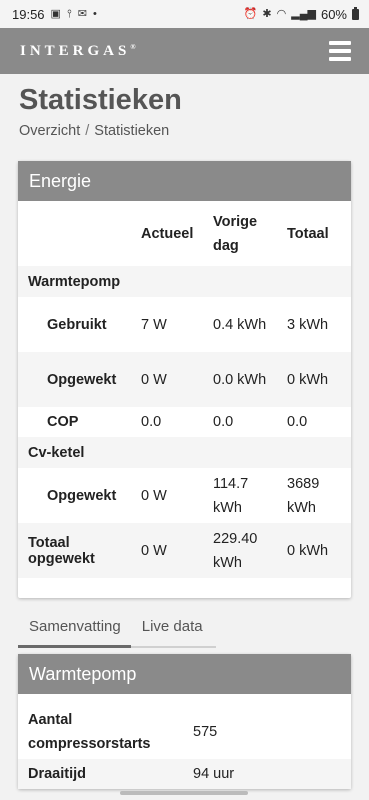 Image resolution: width=369 pixels, height=800 pixels. What do you see at coordinates (74, 281) in the screenshot?
I see `section-warmtepomp: Warmtepomp` at bounding box center [74, 281].